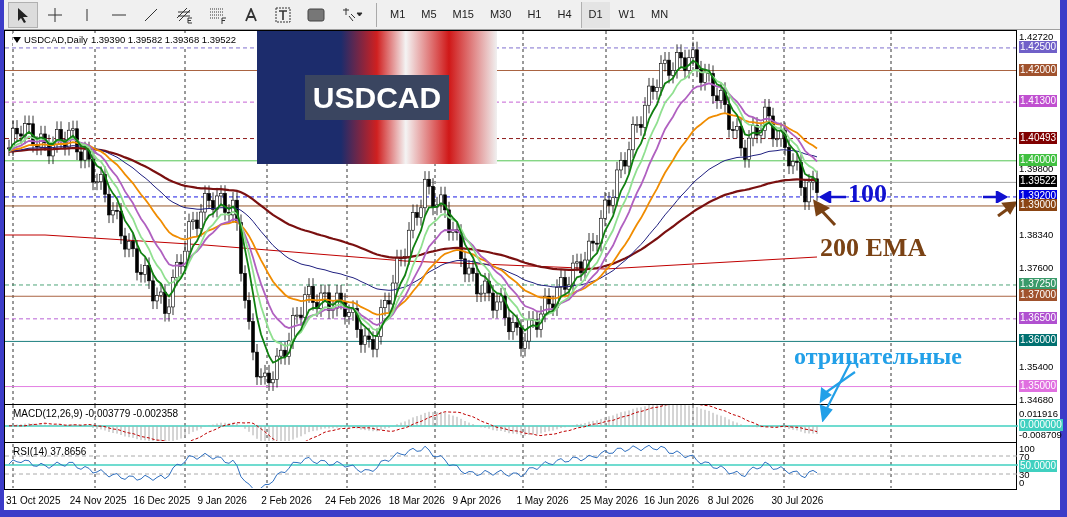  Describe the element at coordinates (1038, 414) in the screenshot. I see `axis-tick-label: 0.011916` at that location.